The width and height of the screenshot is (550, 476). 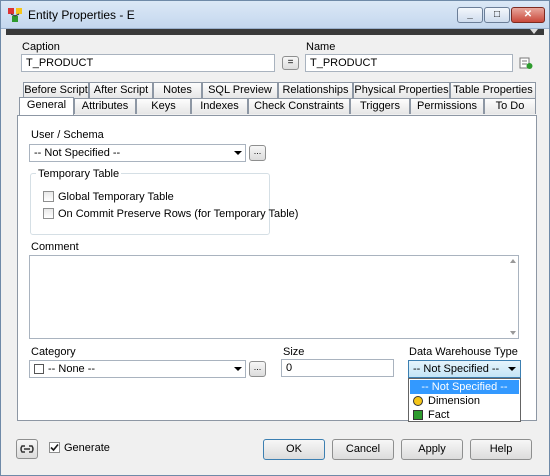 What do you see at coordinates (432, 449) in the screenshot?
I see `apply-button: Apply` at bounding box center [432, 449].